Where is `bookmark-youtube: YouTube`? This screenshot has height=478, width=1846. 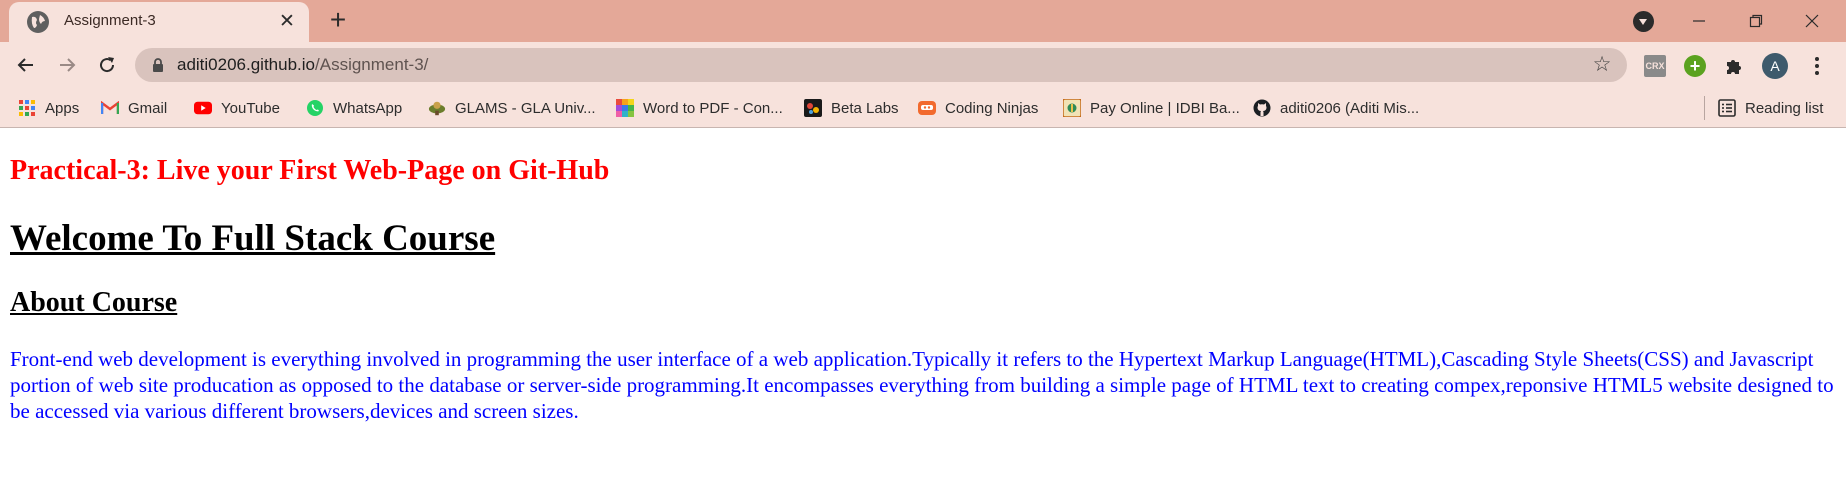 bookmark-youtube: YouTube is located at coordinates (237, 108).